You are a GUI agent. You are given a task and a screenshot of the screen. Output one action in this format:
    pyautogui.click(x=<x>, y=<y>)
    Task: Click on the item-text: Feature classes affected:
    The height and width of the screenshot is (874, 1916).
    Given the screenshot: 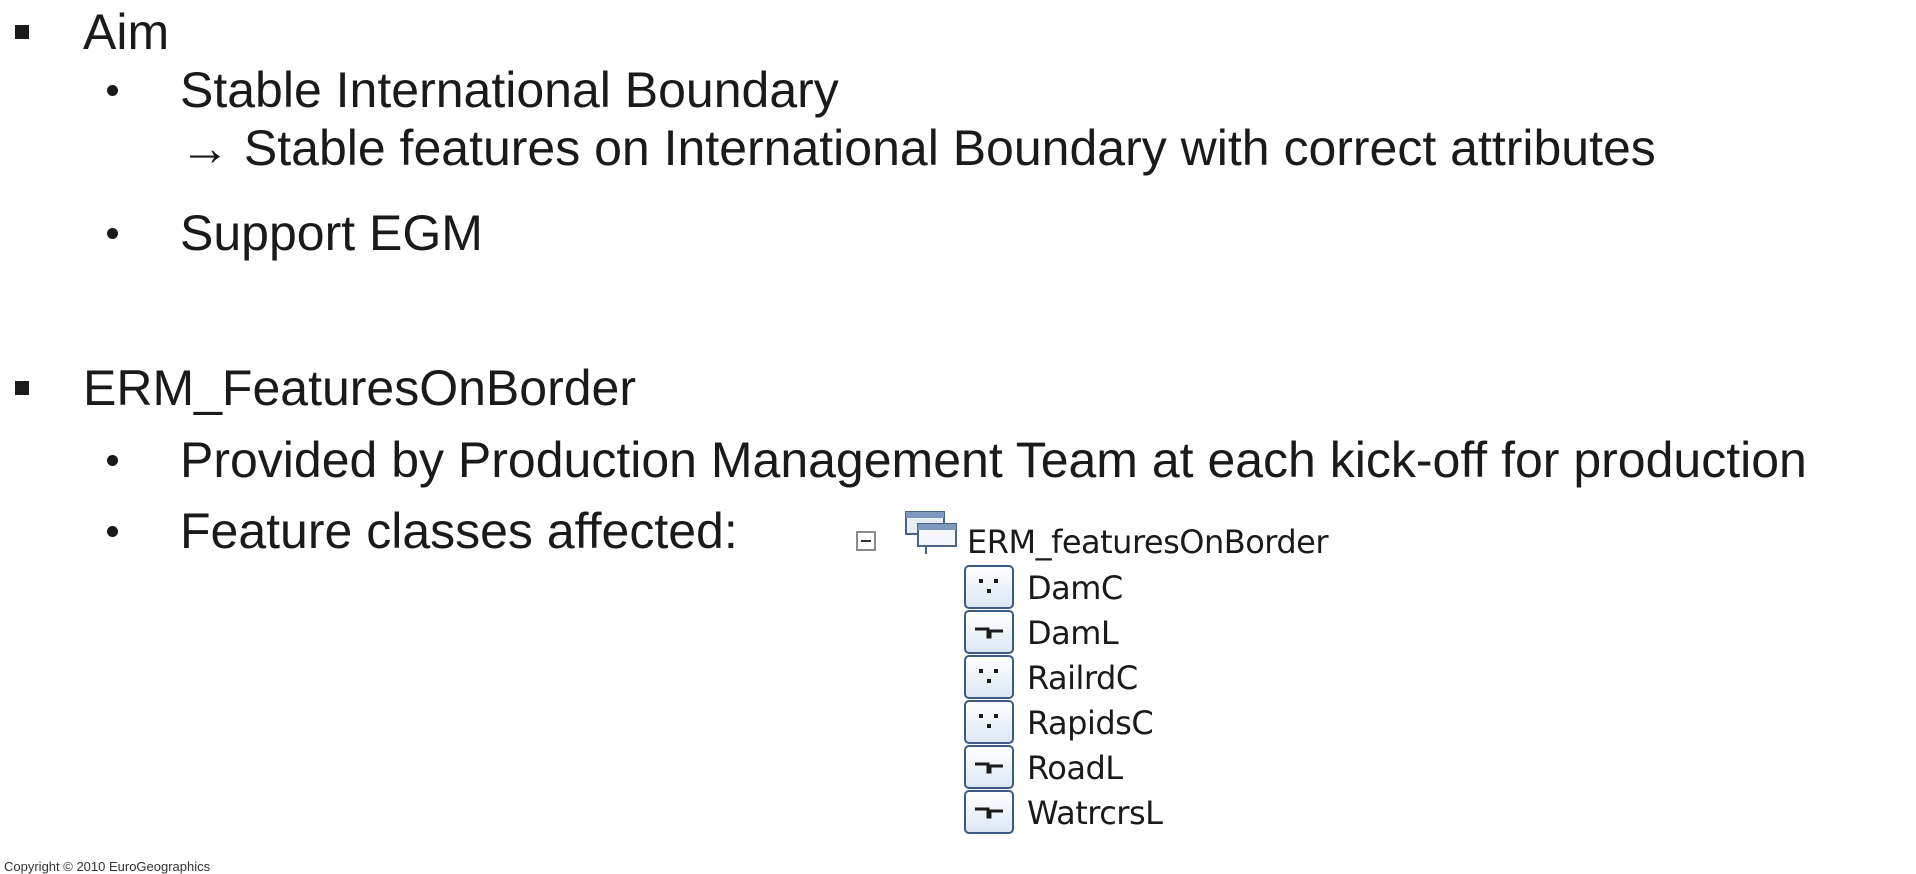 What is the action you would take?
    pyautogui.click(x=459, y=531)
    